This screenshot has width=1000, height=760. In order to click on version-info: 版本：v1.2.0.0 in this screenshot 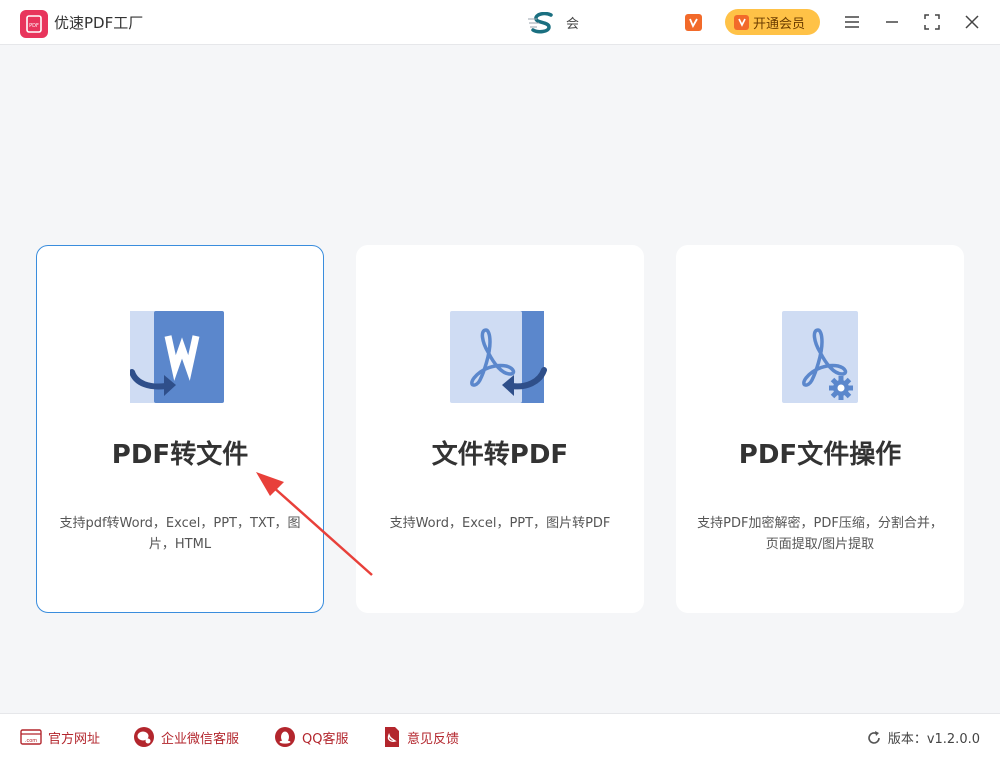, I will do `click(923, 737)`.